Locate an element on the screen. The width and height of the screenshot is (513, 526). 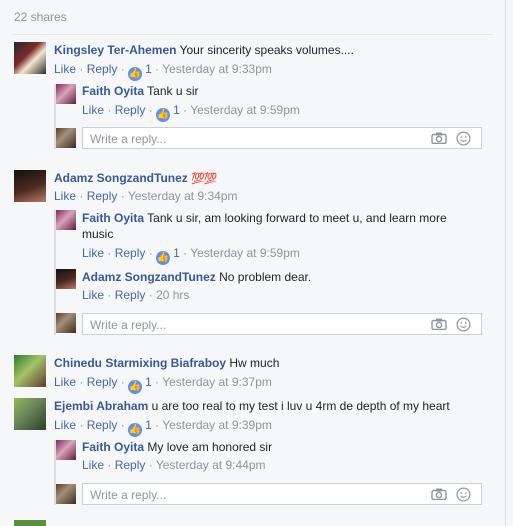
comment-actions: Like · Reply · 👍 1 · Yesterday at 9:33pm is located at coordinates (163, 71).